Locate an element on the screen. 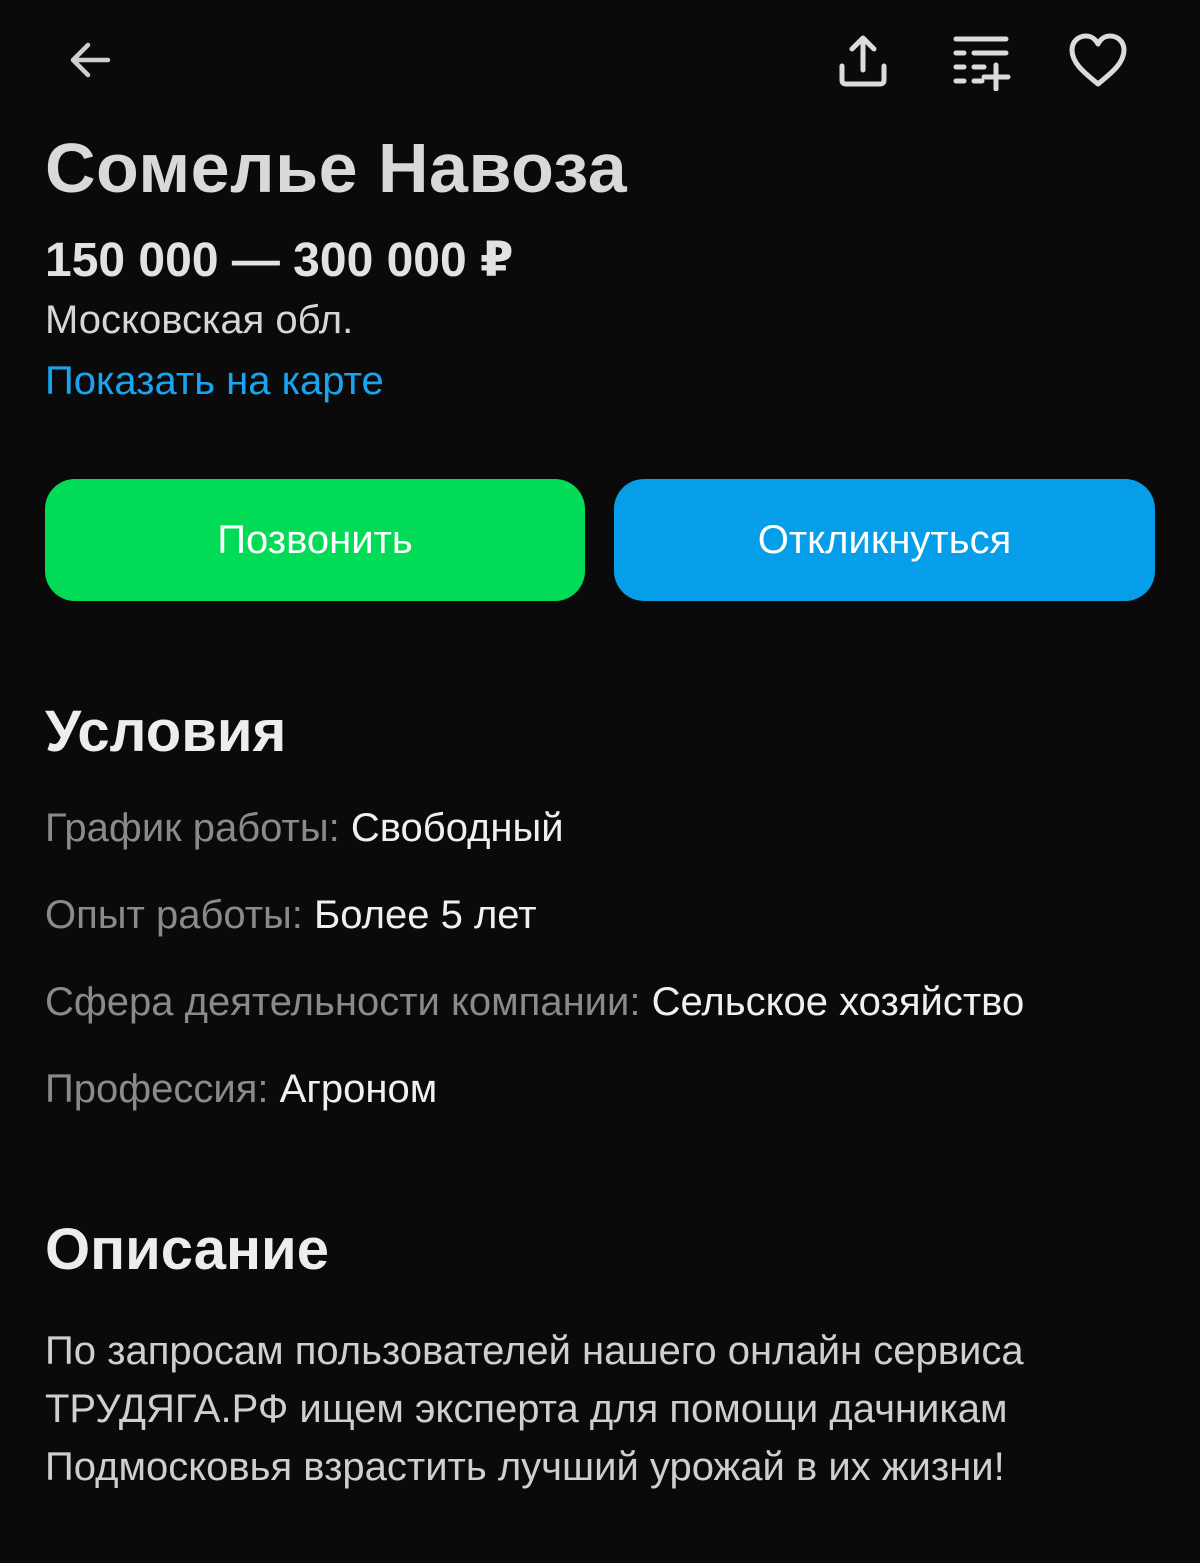 Image resolution: width=1200 pixels, height=1563 pixels. compare-button is located at coordinates (981, 60).